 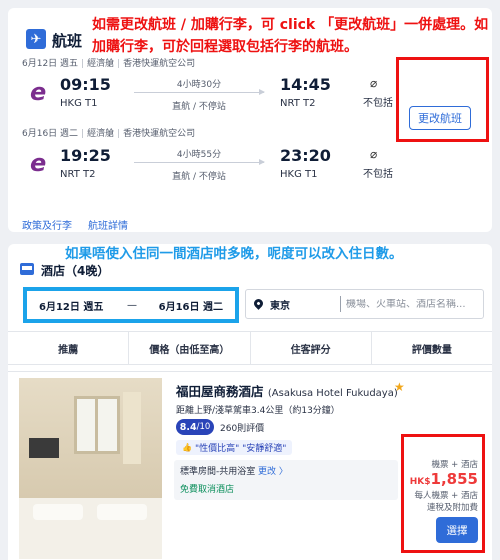 I want to click on hotel-name: 福田屋商務酒店 (Asakusa Hotel Fukudaya), so click(x=287, y=390).